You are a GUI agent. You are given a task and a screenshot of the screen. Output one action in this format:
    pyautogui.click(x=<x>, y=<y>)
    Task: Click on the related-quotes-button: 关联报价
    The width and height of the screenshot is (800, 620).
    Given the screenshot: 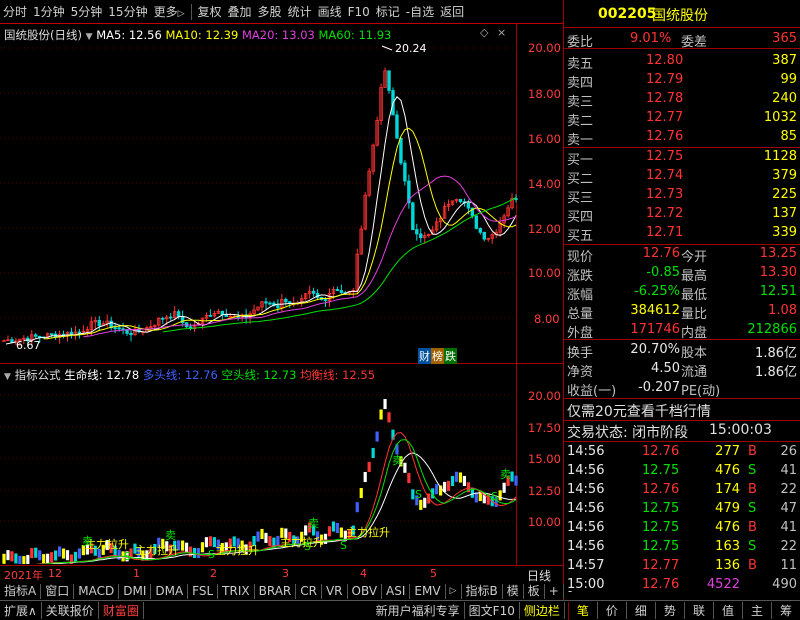 What is the action you would take?
    pyautogui.click(x=70, y=610)
    